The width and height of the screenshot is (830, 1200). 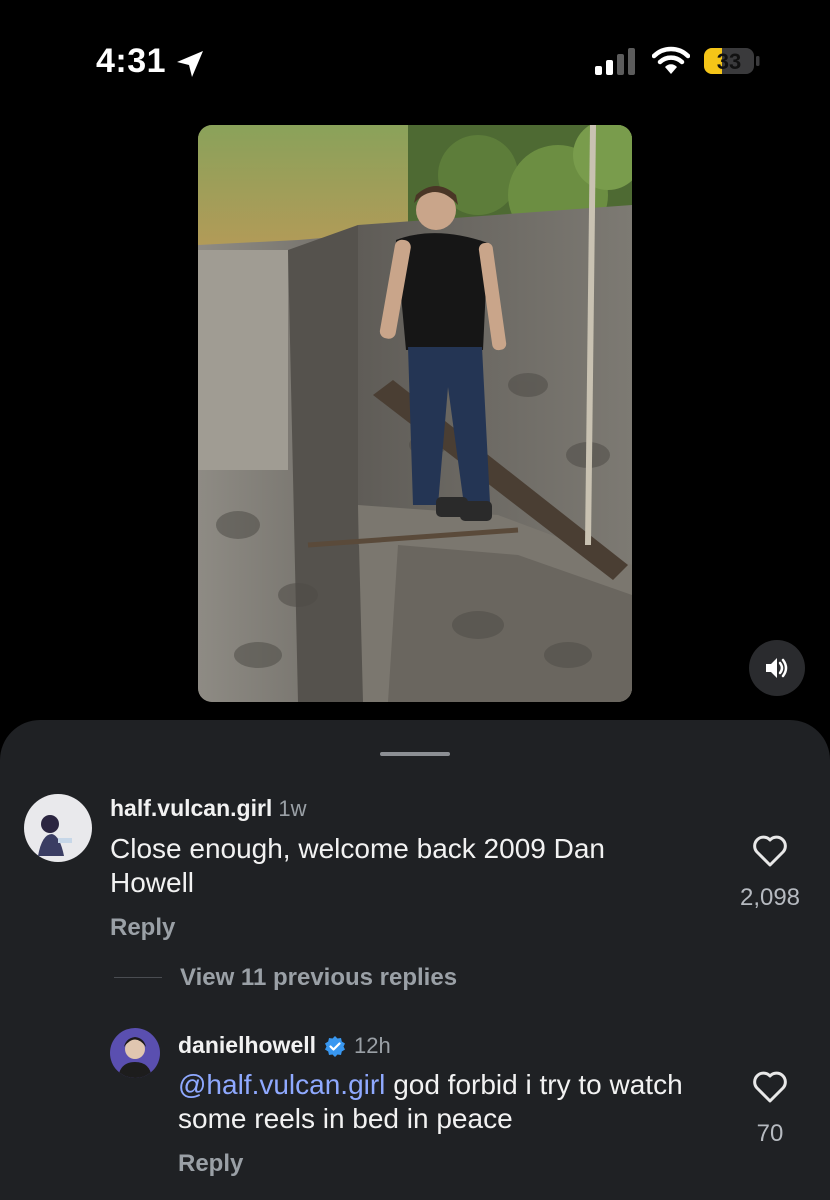 I want to click on like-count: 70, so click(x=770, y=1133).